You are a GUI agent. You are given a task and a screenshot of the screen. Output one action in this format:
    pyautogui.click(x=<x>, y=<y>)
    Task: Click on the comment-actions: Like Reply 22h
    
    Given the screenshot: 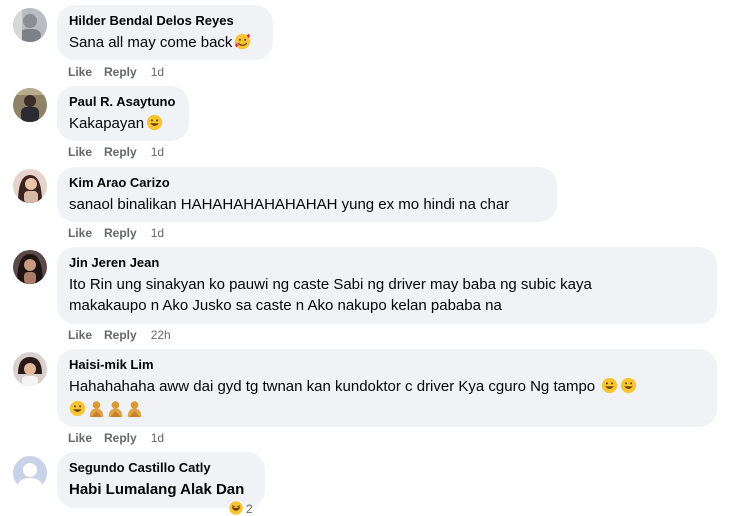 What is the action you would take?
    pyautogui.click(x=119, y=335)
    